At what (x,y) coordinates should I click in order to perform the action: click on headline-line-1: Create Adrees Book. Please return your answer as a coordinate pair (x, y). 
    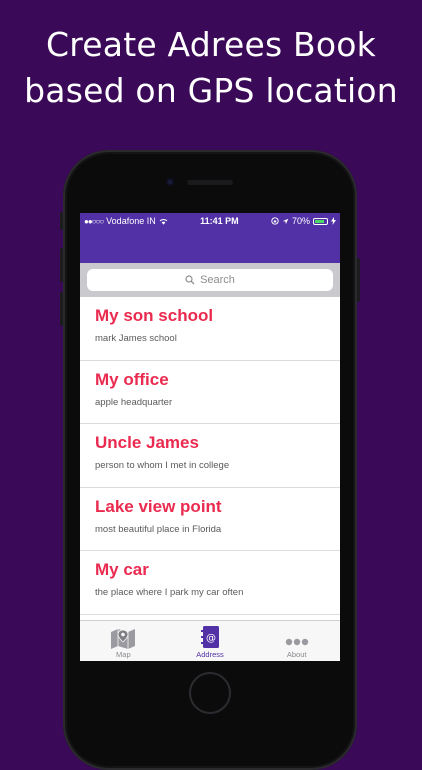
    Looking at the image, I should click on (211, 44).